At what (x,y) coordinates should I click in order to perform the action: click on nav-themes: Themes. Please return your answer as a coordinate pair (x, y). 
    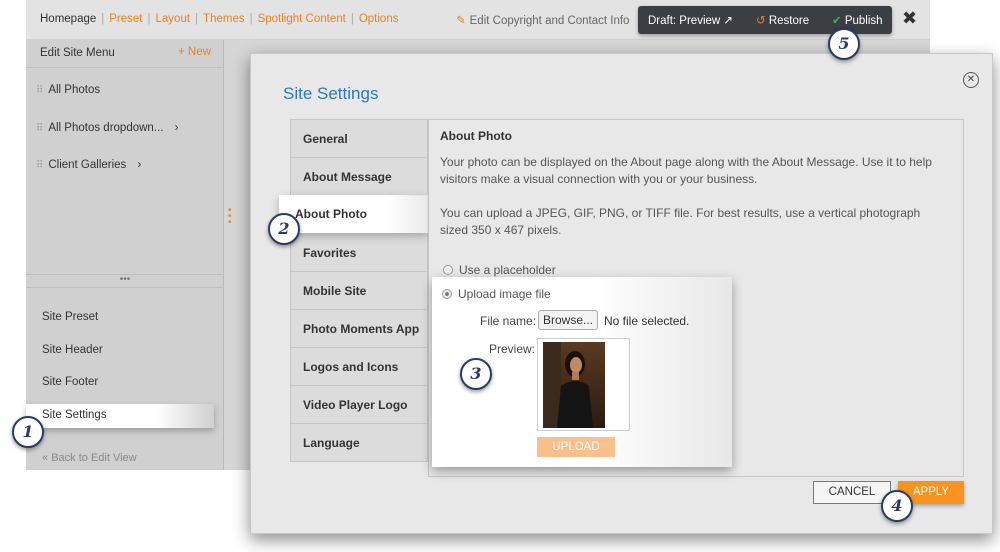
    Looking at the image, I should click on (224, 19).